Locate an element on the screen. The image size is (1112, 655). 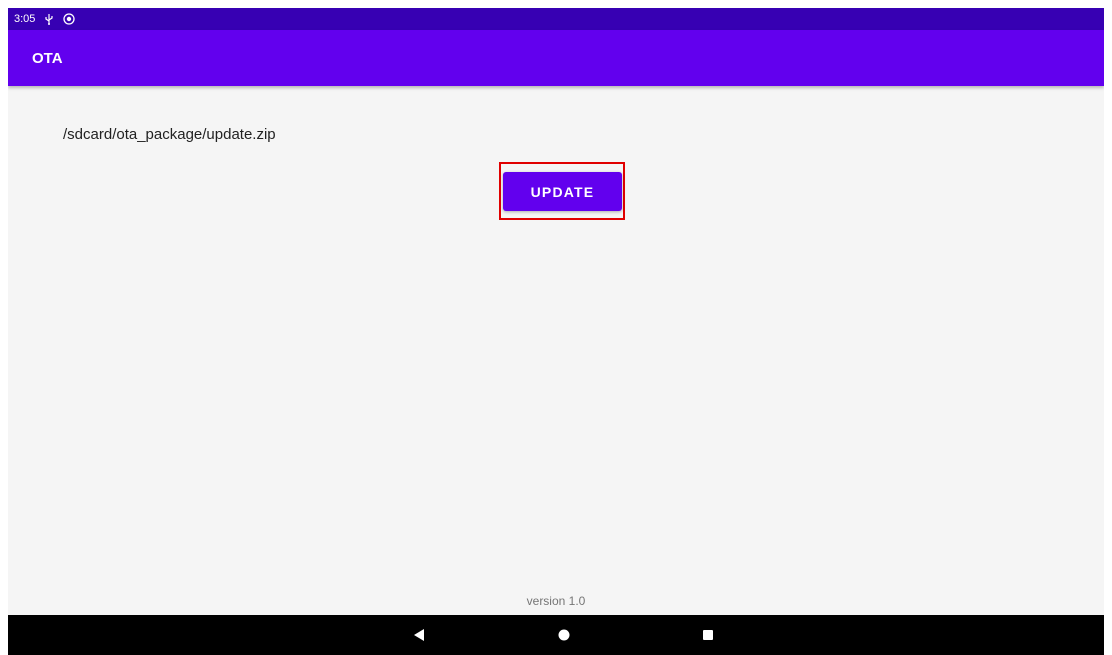
status-bar: 3:05 is located at coordinates (556, 19).